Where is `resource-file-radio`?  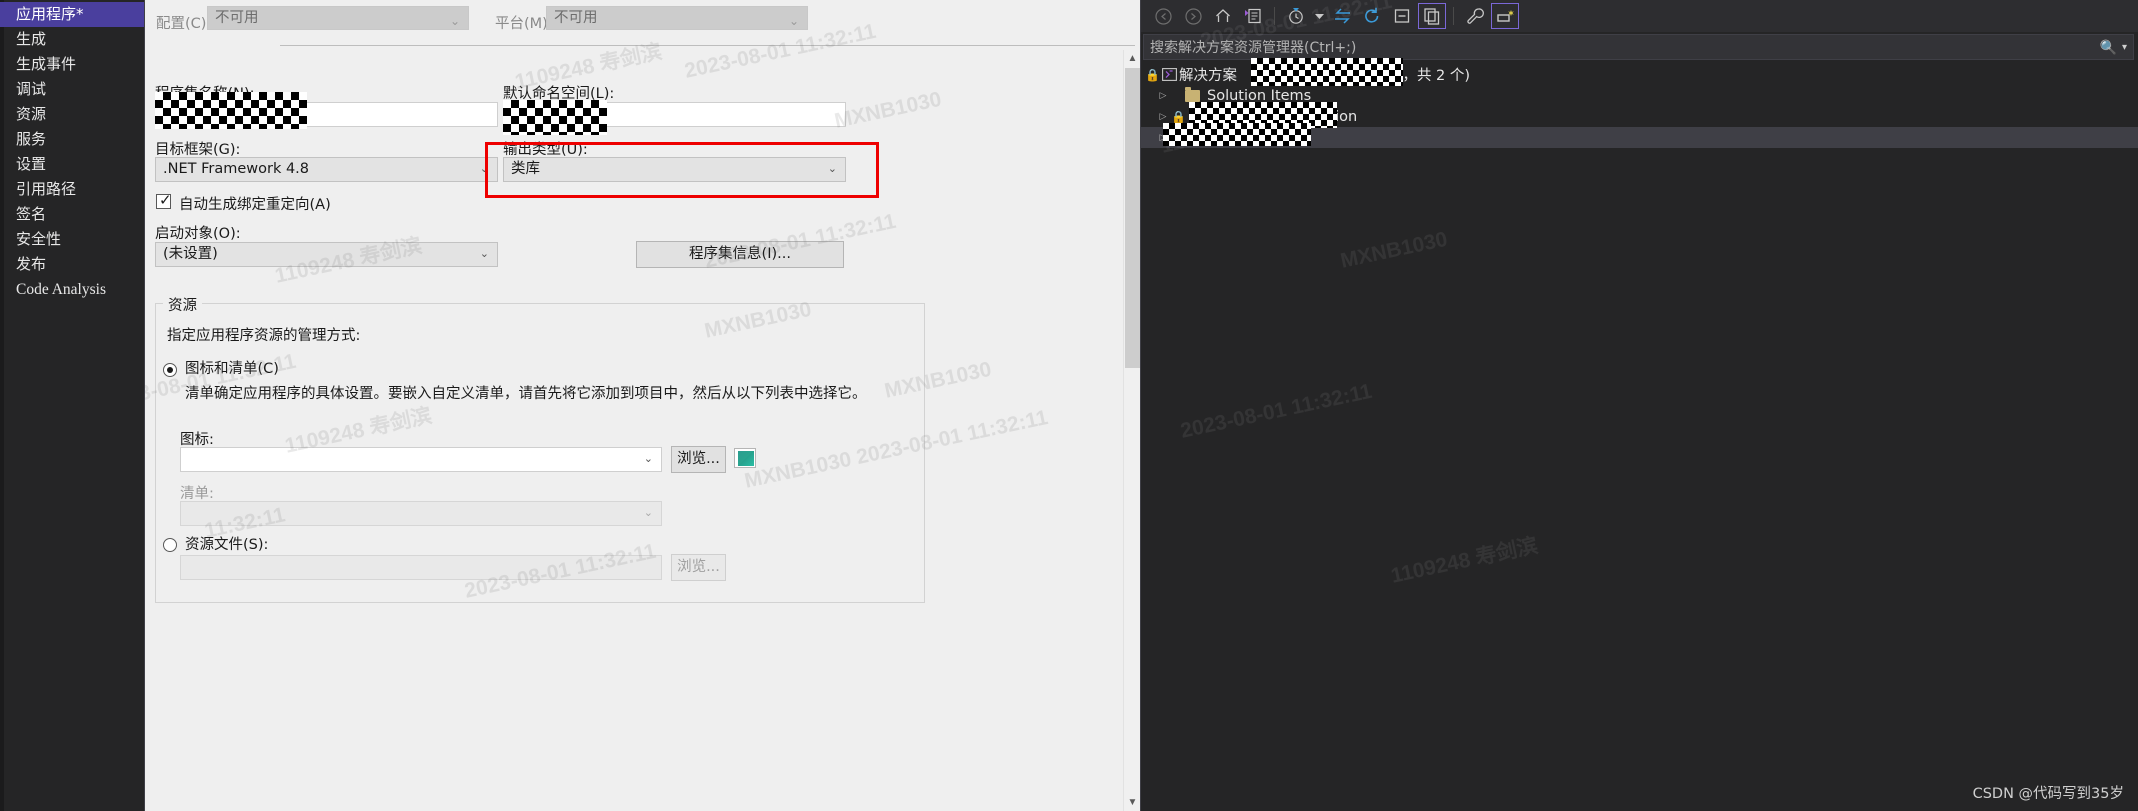 resource-file-radio is located at coordinates (170, 545).